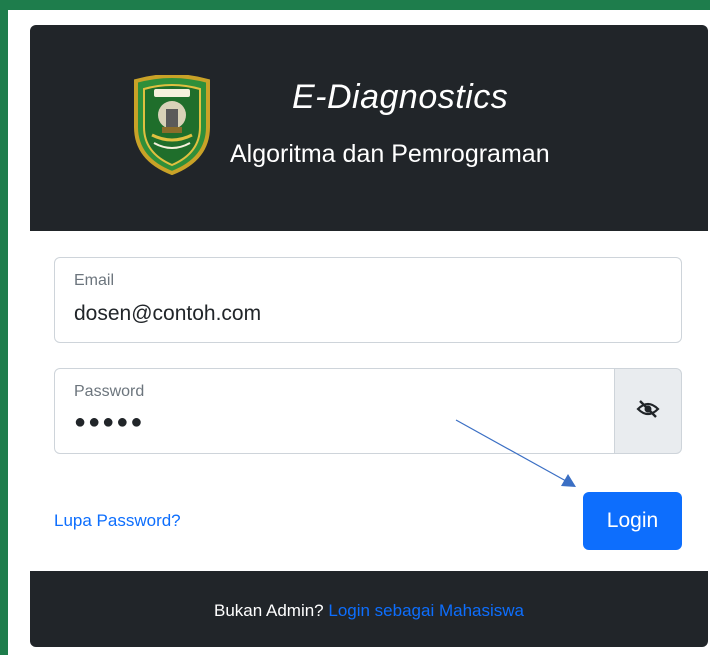 The image size is (710, 655). I want to click on app-title: E-Diagnostics, so click(400, 97).